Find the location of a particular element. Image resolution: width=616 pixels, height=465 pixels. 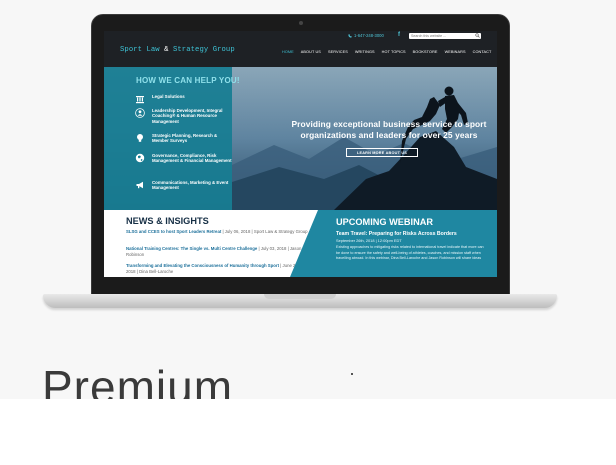

site-logo: Sport Law & Strategy Group is located at coordinates (177, 50).